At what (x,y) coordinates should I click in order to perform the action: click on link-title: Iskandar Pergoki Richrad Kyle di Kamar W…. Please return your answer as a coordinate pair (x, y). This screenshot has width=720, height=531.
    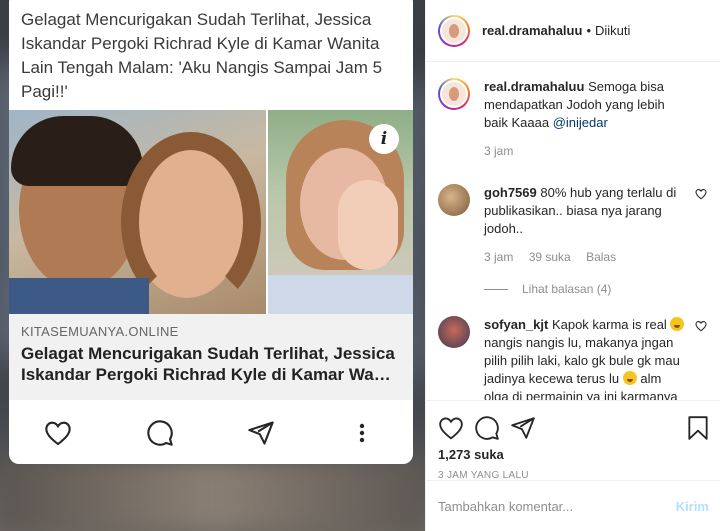
    Looking at the image, I should click on (211, 374).